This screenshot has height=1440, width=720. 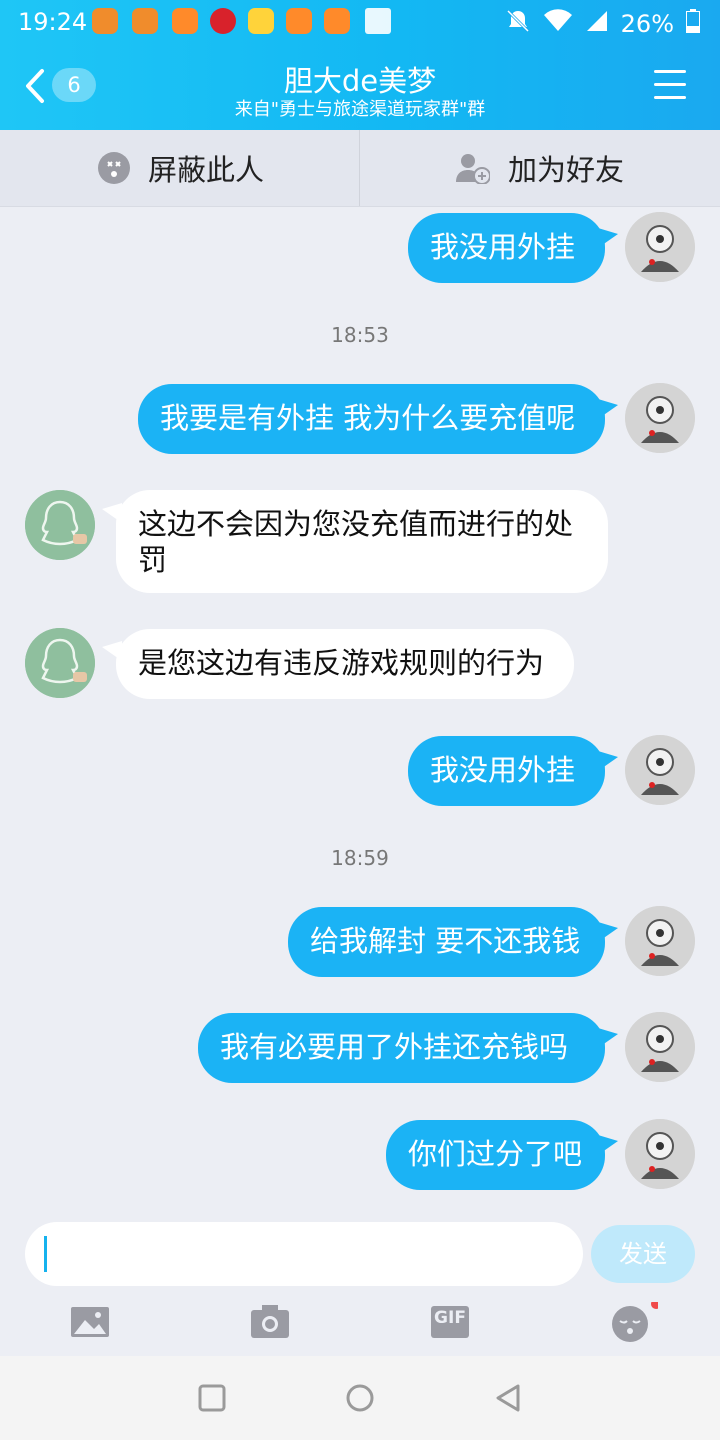 I want to click on message-text: 我要是有外挂 我为什么要充值呢, so click(x=368, y=418).